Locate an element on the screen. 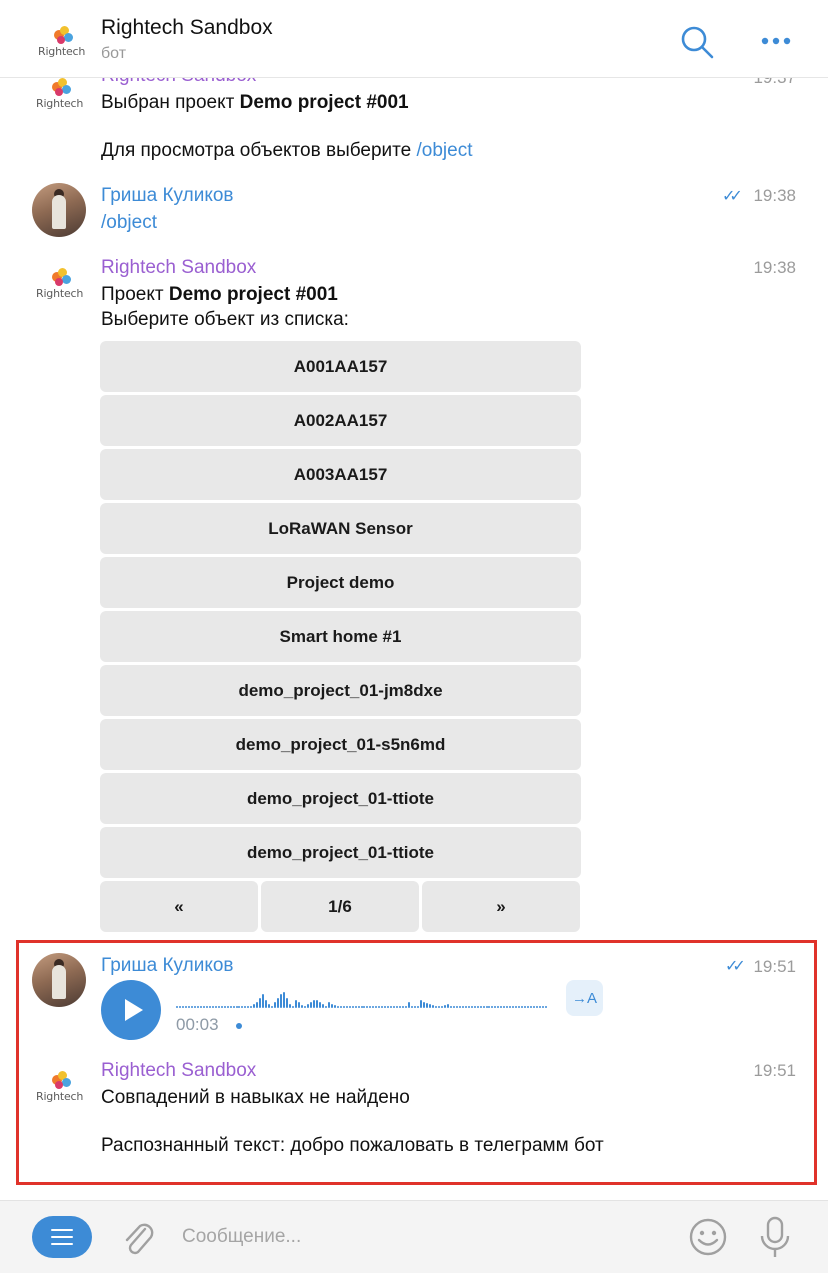 The image size is (828, 1273). prev-page-button: « is located at coordinates (179, 906).